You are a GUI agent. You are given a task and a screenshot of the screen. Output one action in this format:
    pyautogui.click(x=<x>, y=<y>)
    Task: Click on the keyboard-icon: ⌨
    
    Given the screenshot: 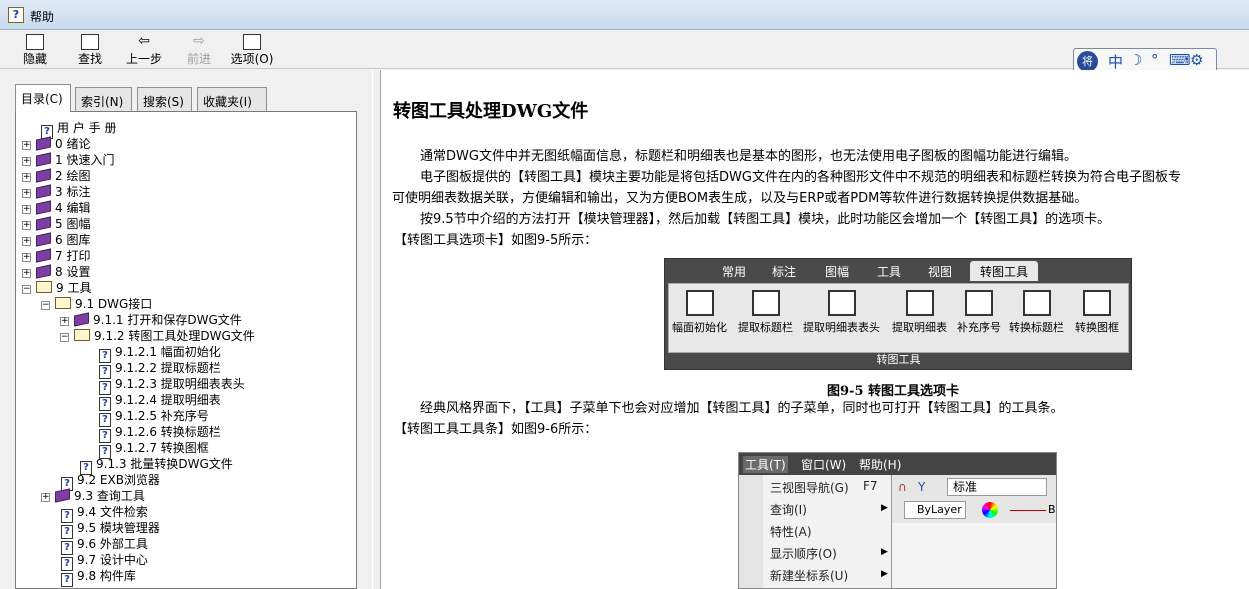 What is the action you would take?
    pyautogui.click(x=1180, y=60)
    